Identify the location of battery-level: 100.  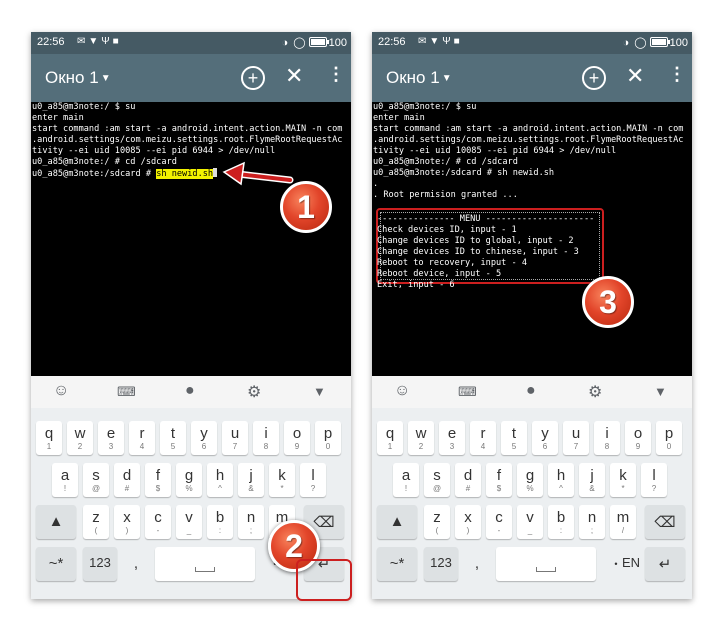
(678, 43).